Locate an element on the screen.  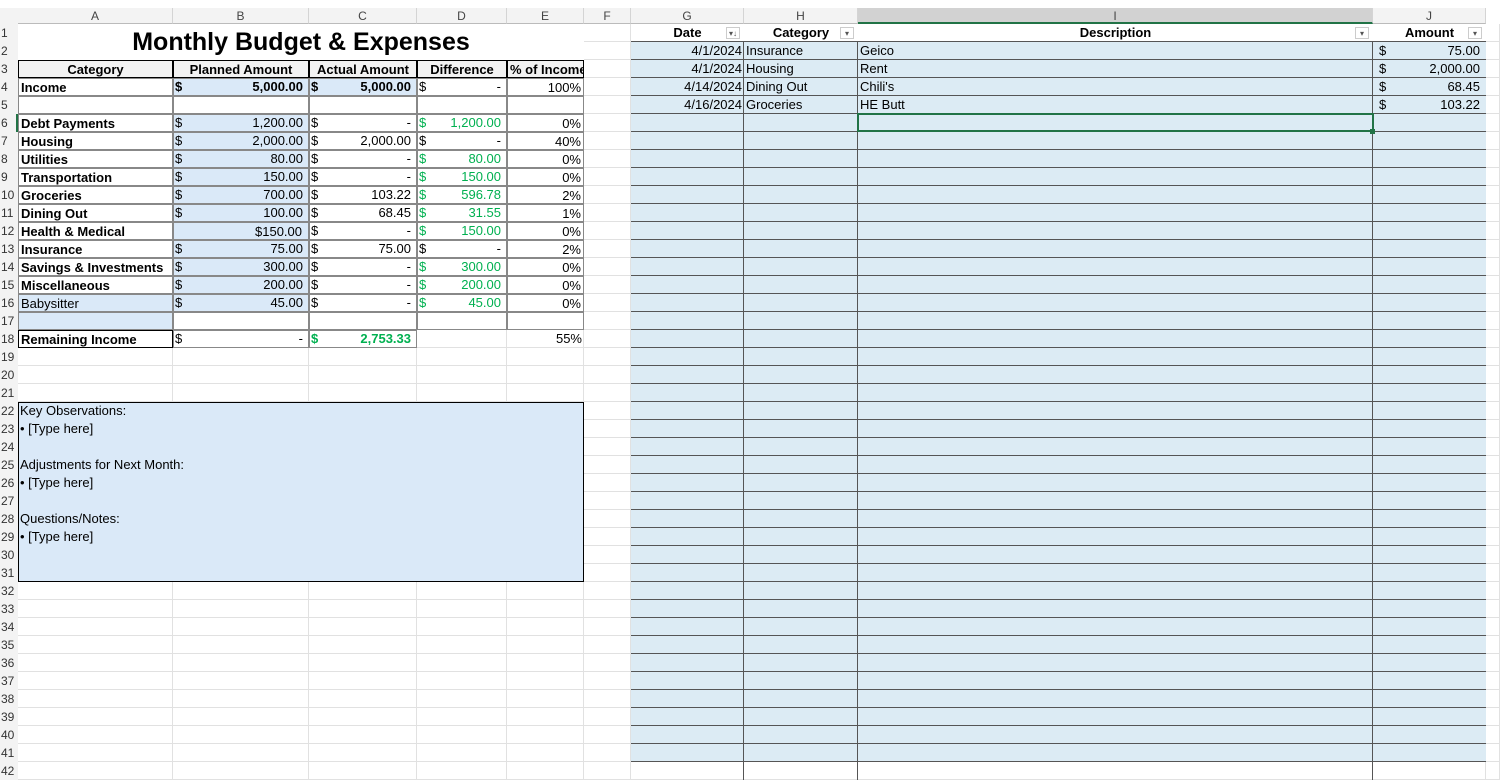
row-header: 6 is located at coordinates (9, 123).